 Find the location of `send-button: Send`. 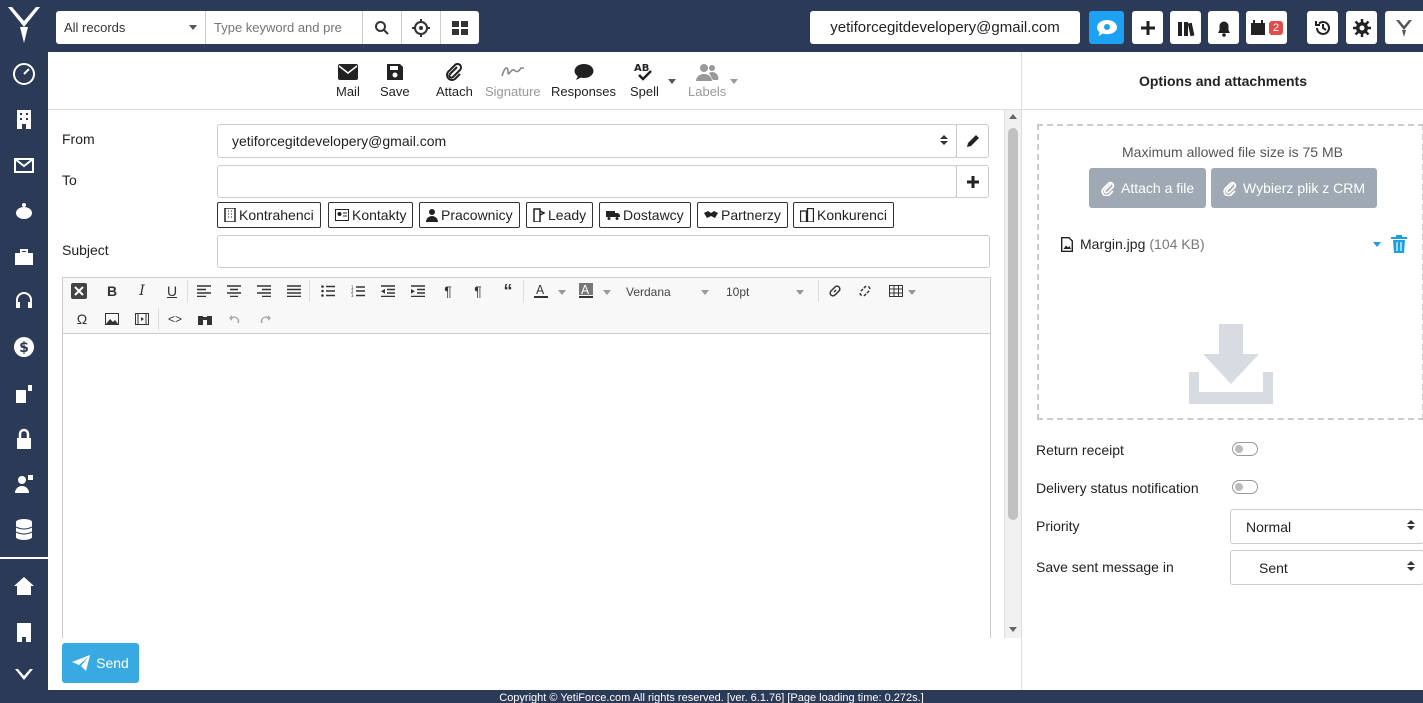

send-button: Send is located at coordinates (100, 663).